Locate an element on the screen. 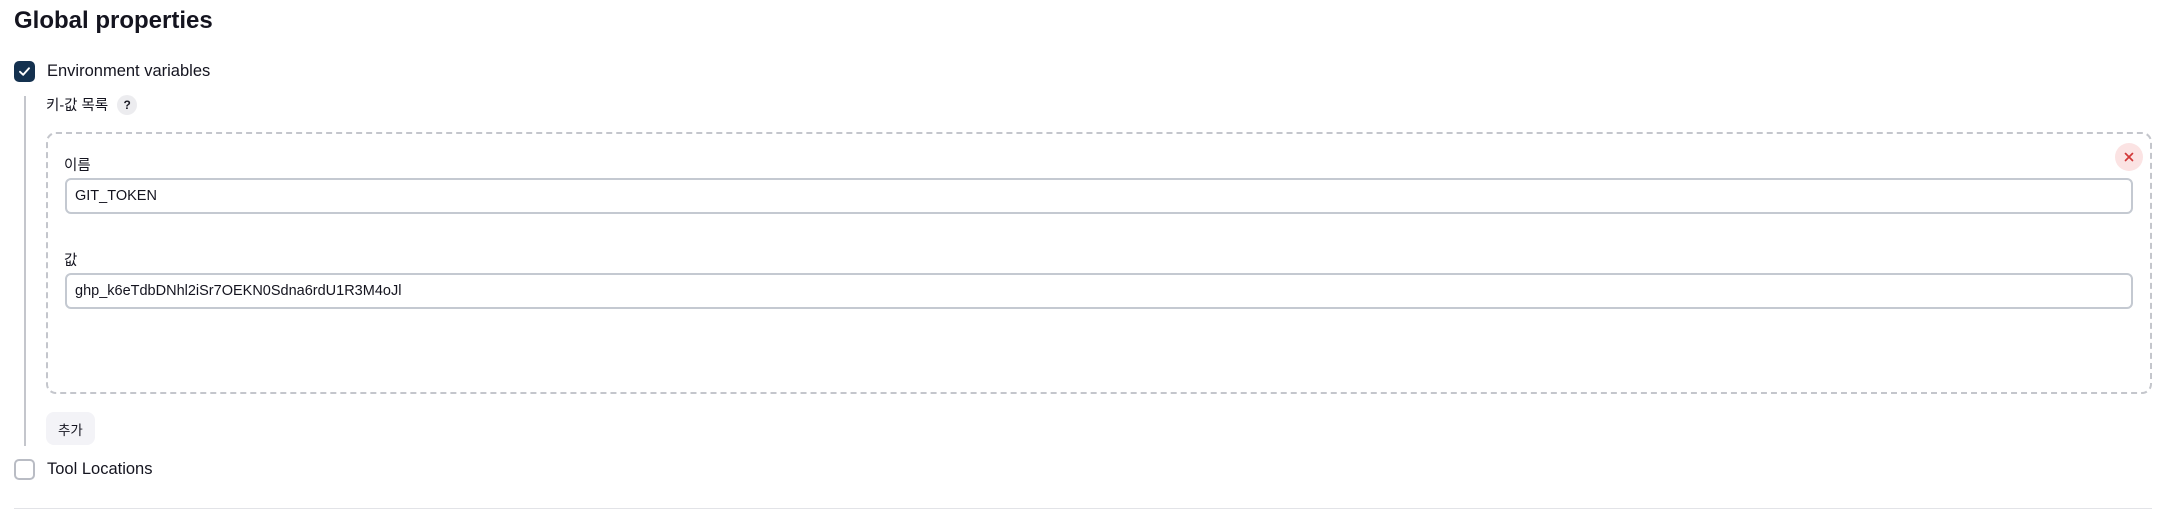 This screenshot has height=509, width=2165. name-field-label: 이름 is located at coordinates (77, 166).